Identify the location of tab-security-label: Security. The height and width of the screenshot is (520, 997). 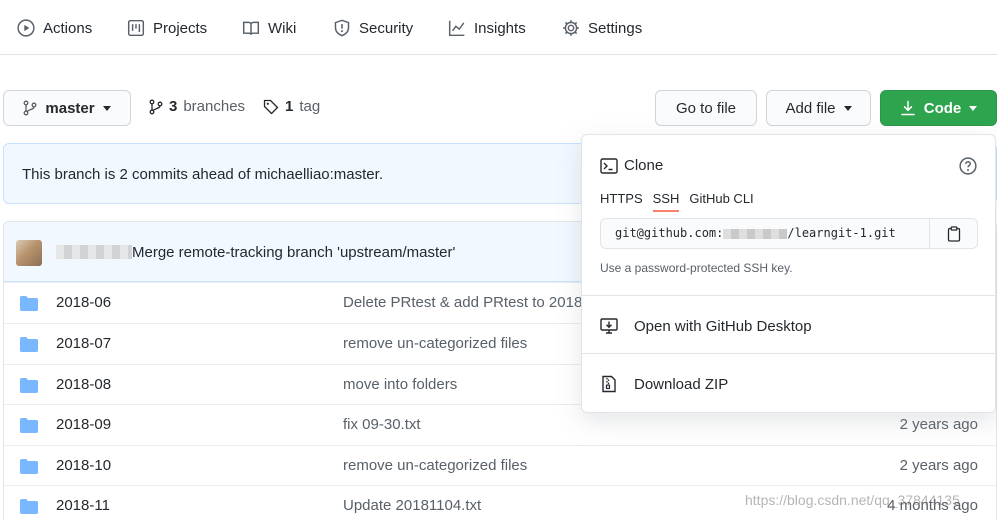
(386, 28).